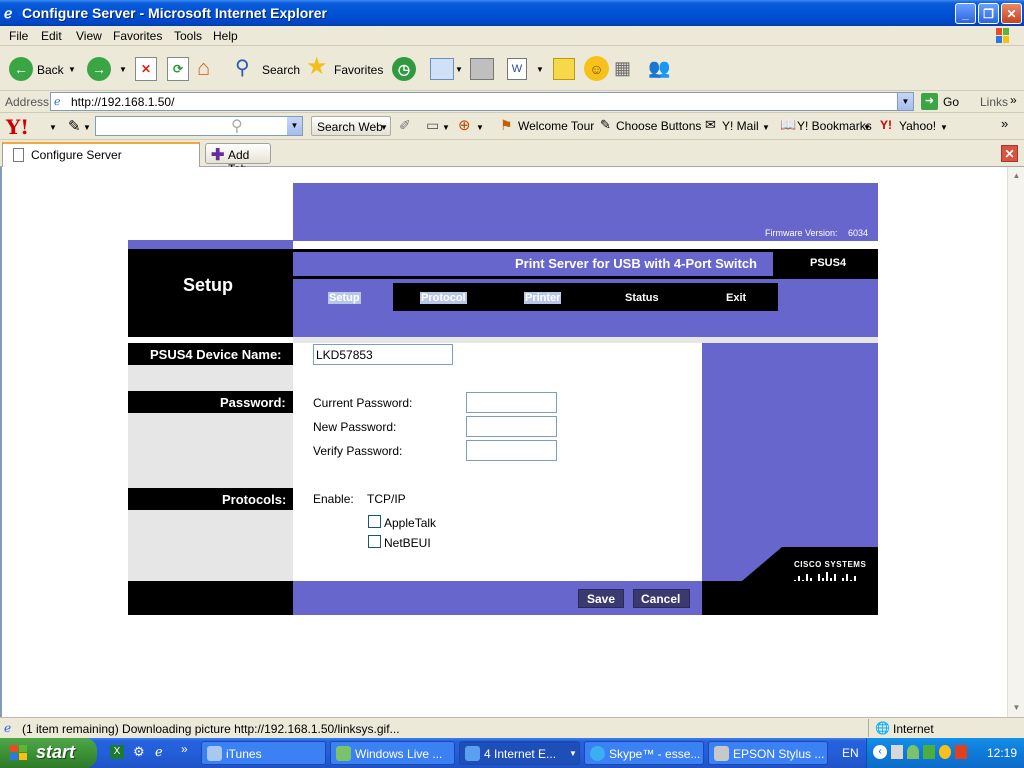 The width and height of the screenshot is (1024, 768). Describe the element at coordinates (897, 752) in the screenshot. I see `tray-printer-icon` at that location.